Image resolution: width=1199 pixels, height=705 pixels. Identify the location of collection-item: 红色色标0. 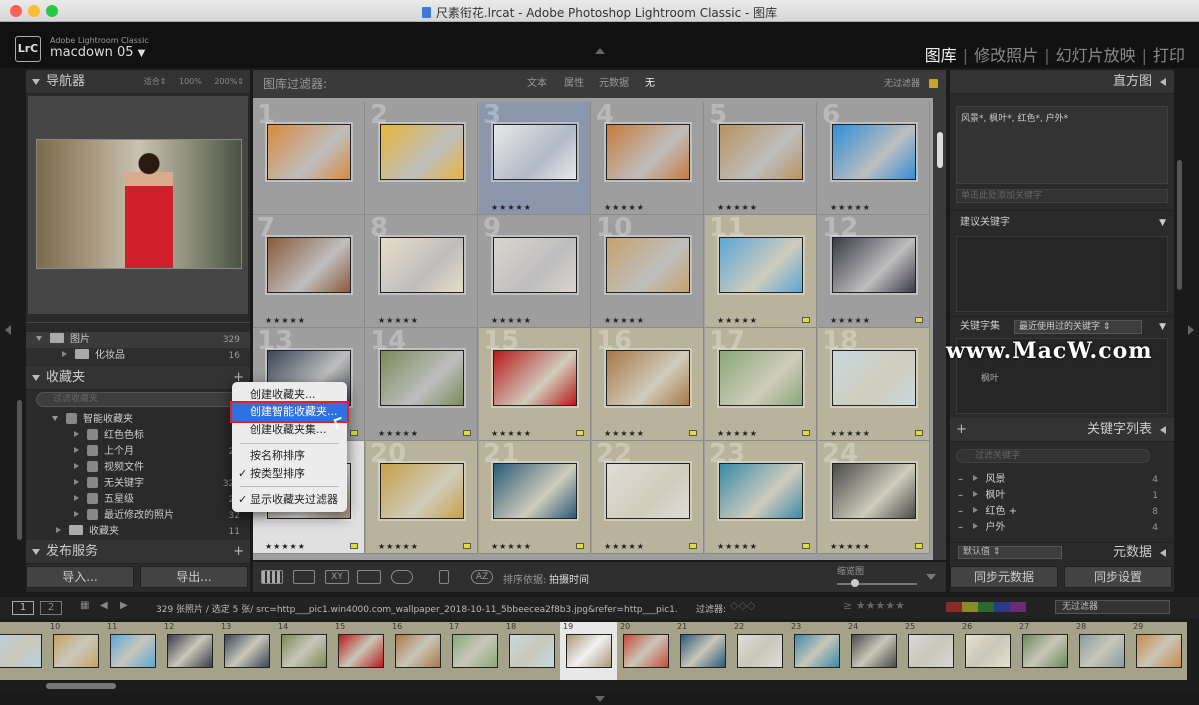
(138, 436).